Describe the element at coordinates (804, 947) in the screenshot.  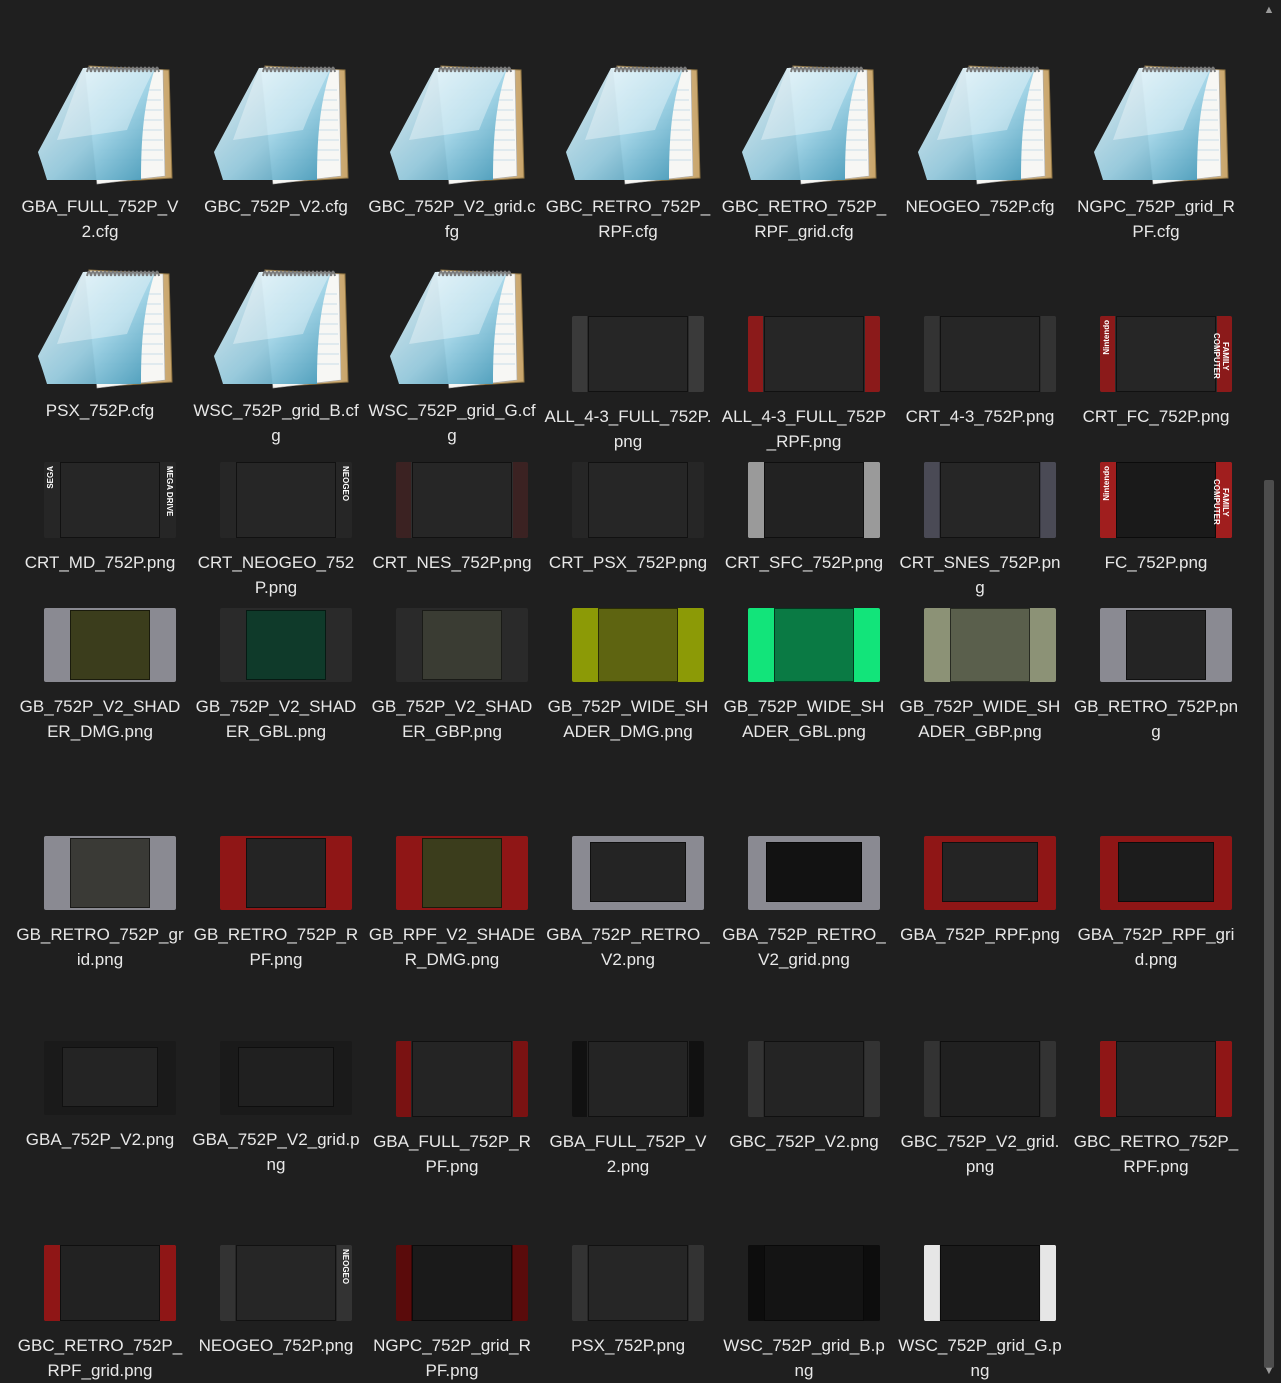
I see `file-name-label: GBA_752P_RETRO_V2_grid.png` at that location.